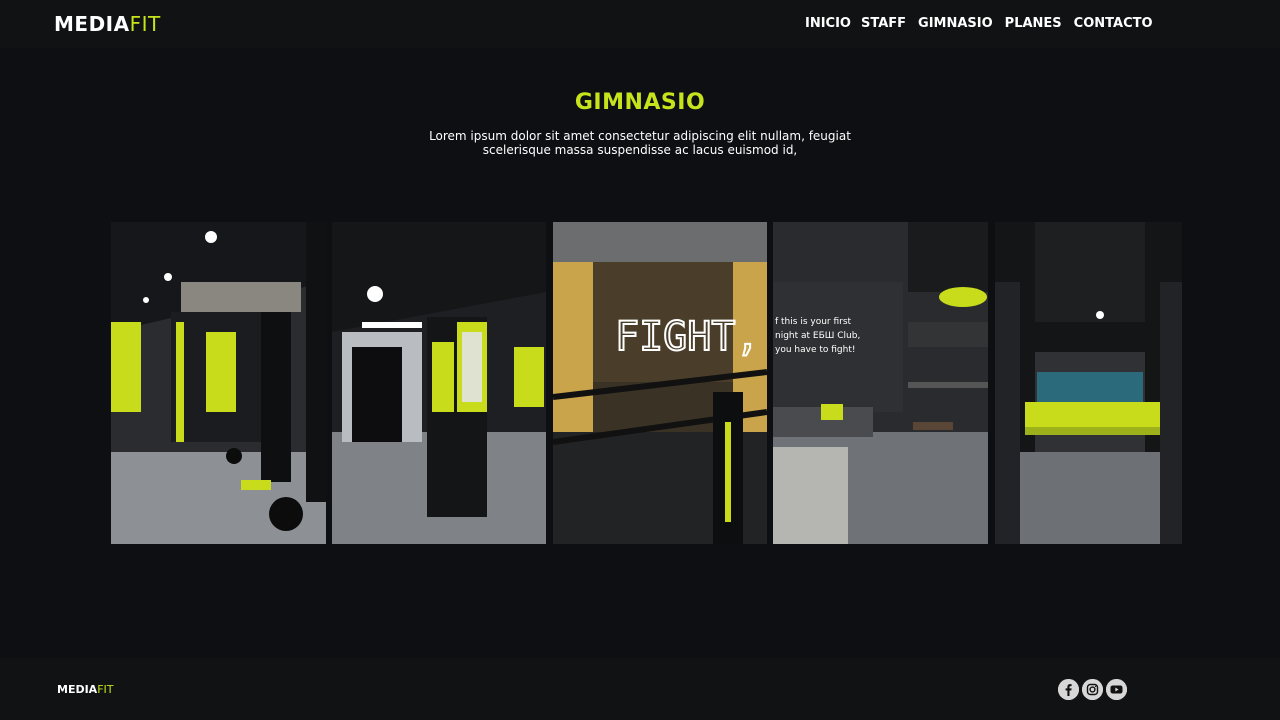  I want to click on brand-logo: MEDIAFIT, so click(107, 24).